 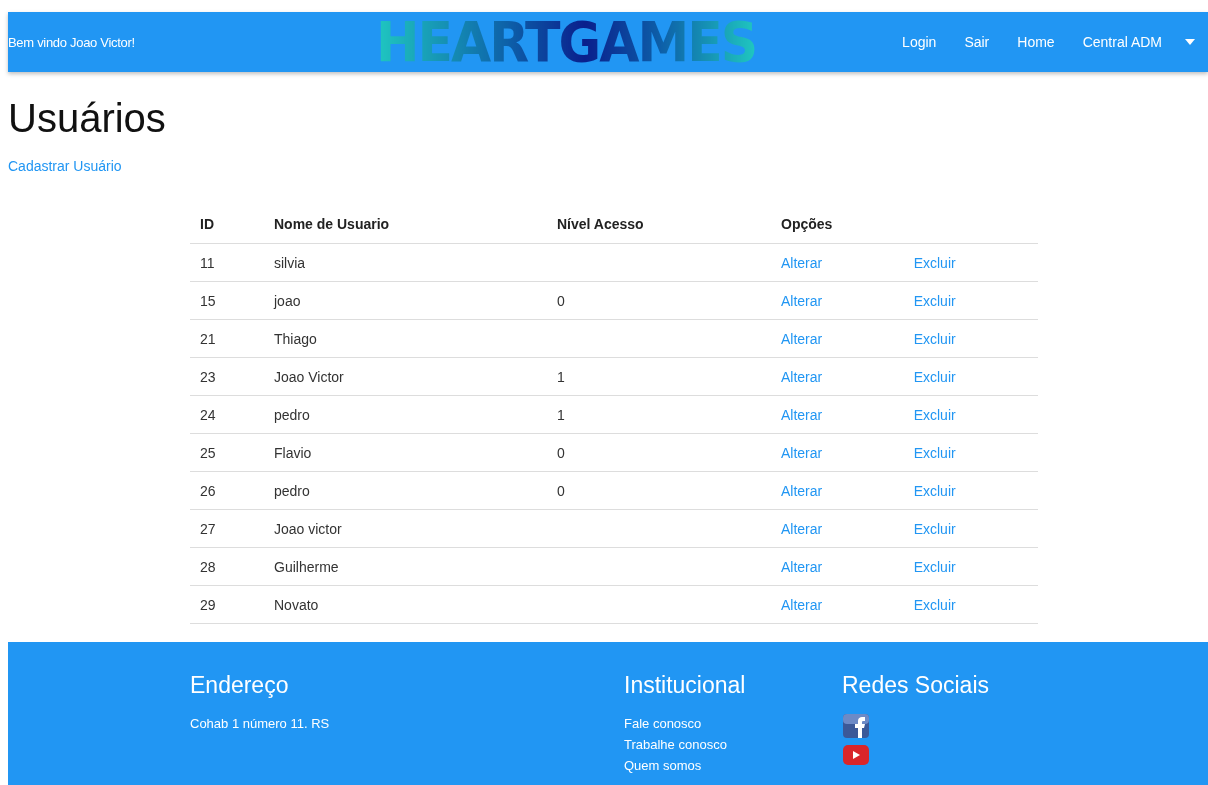 What do you see at coordinates (87, 118) in the screenshot?
I see `page-title: Usuários` at bounding box center [87, 118].